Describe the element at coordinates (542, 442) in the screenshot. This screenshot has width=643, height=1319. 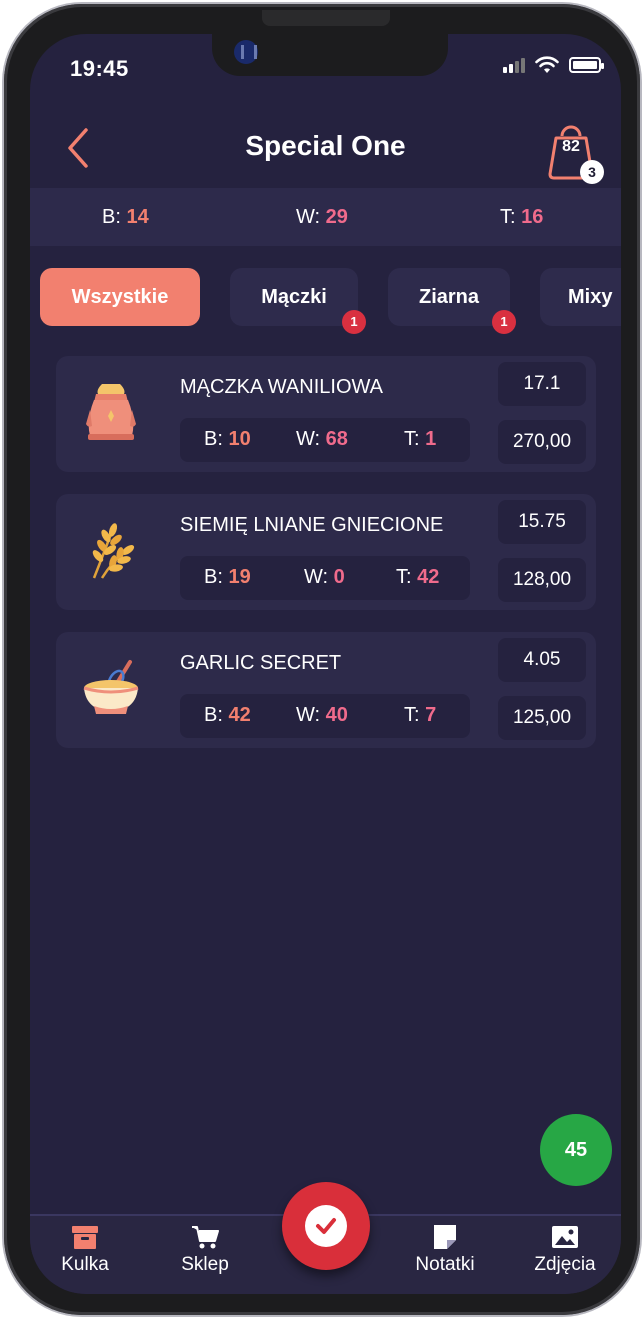
I see `product-value-bottom: 270,00` at that location.